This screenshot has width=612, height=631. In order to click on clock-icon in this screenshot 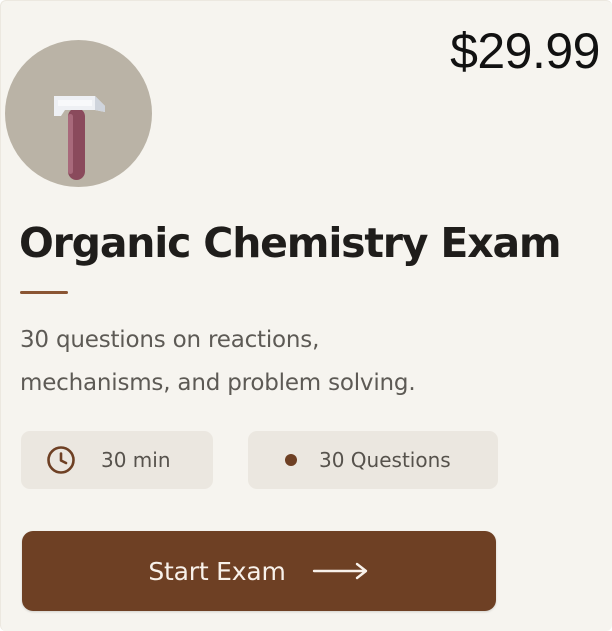, I will do `click(61, 460)`.